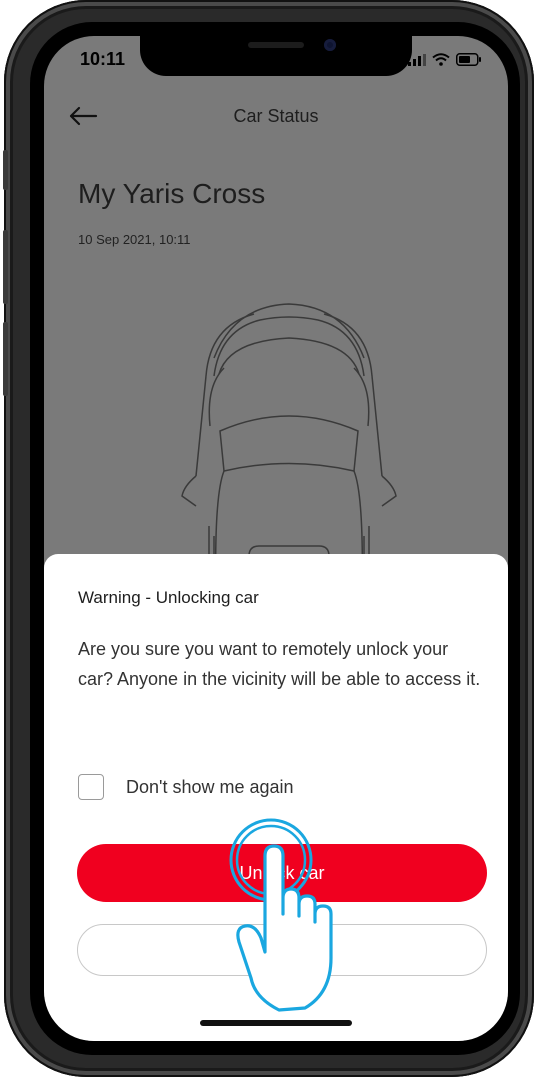  What do you see at coordinates (168, 597) in the screenshot?
I see `dialog-title: Warning - Unlocking car` at bounding box center [168, 597].